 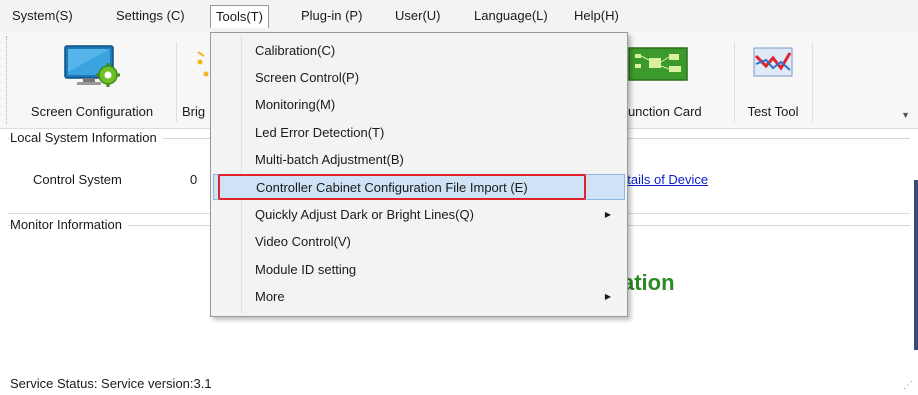 I want to click on menu-item-label: Multi-batch Adjustment(B), so click(x=329, y=159).